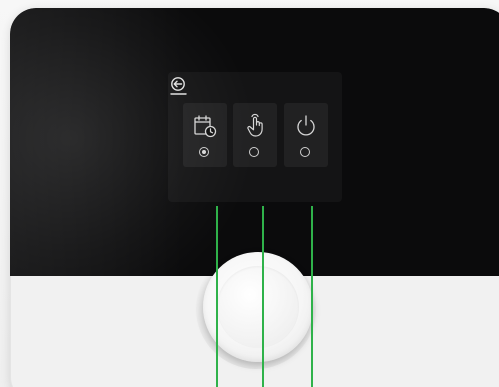  Describe the element at coordinates (217, 296) in the screenshot. I see `guide-line-schedule` at that location.